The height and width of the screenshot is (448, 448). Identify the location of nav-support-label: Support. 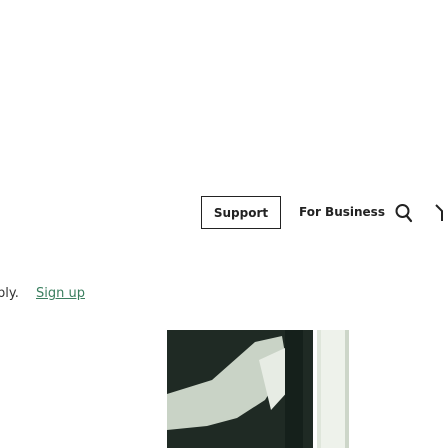
(241, 212).